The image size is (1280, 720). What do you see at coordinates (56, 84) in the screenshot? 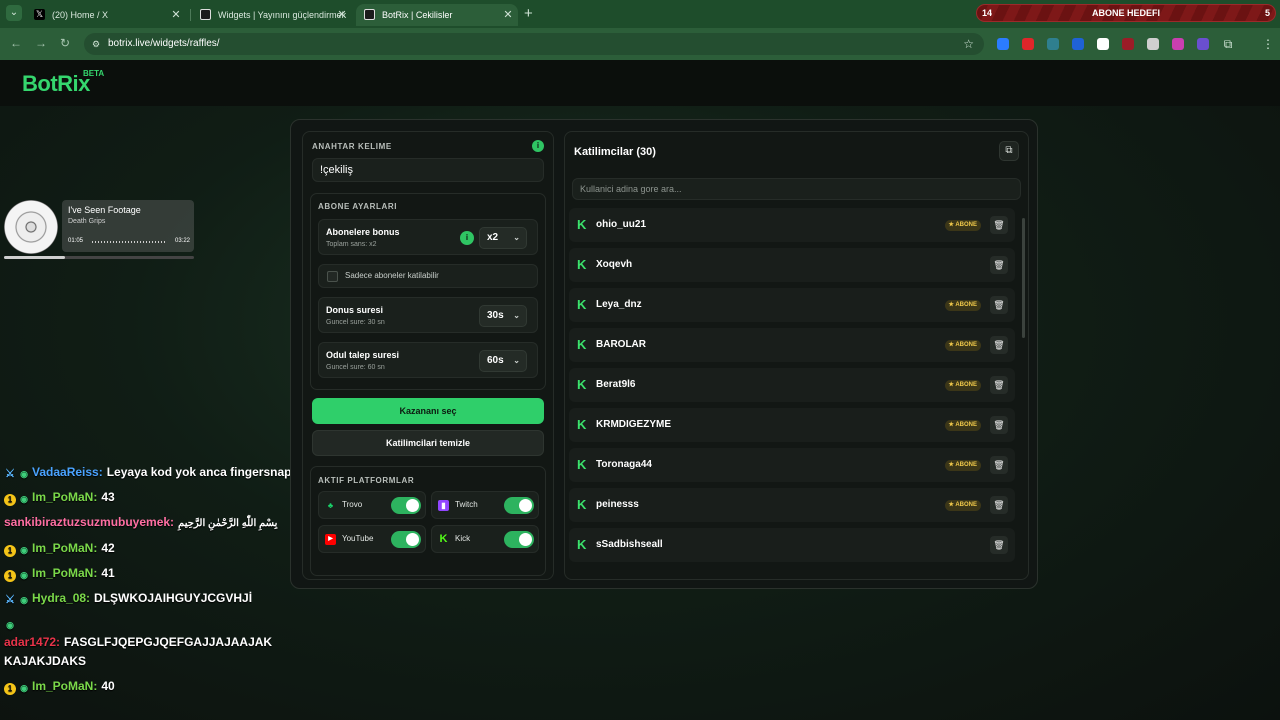
I see `botrix-logo: BotRix` at bounding box center [56, 84].